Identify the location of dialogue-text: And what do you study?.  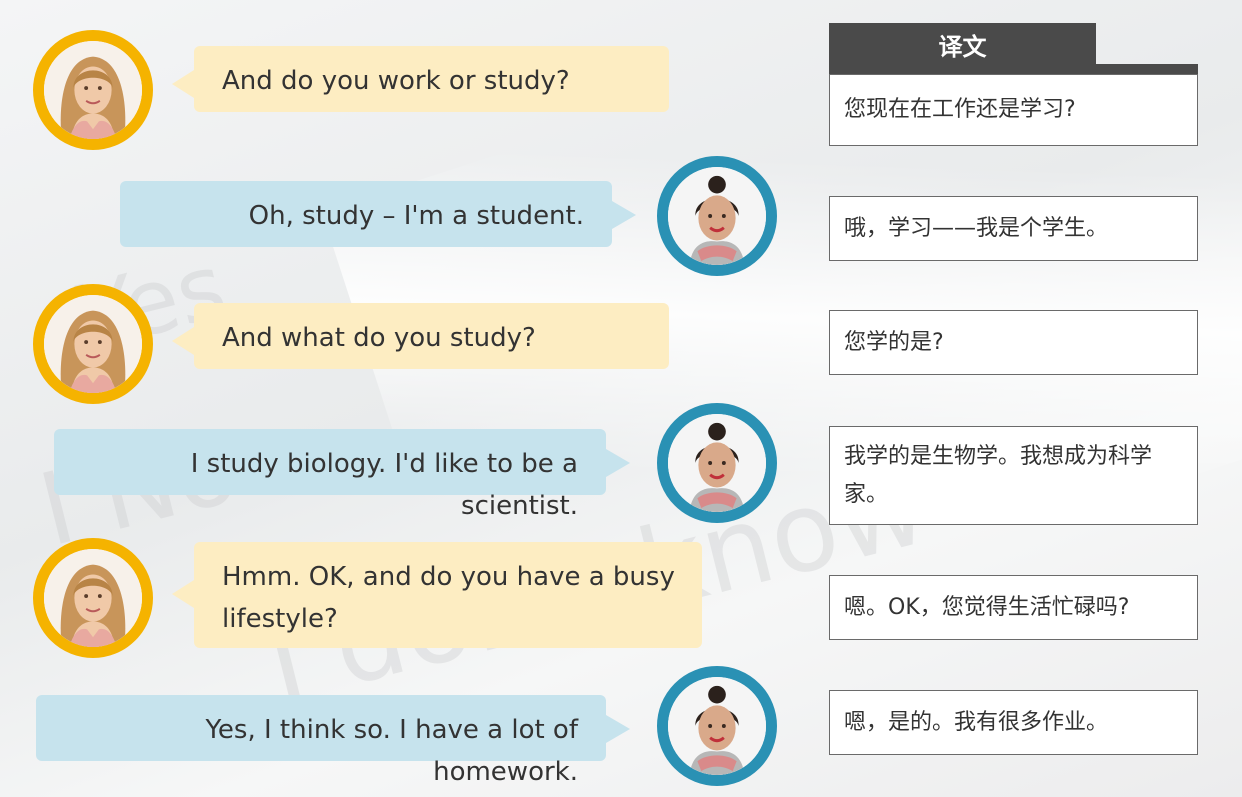
(379, 338).